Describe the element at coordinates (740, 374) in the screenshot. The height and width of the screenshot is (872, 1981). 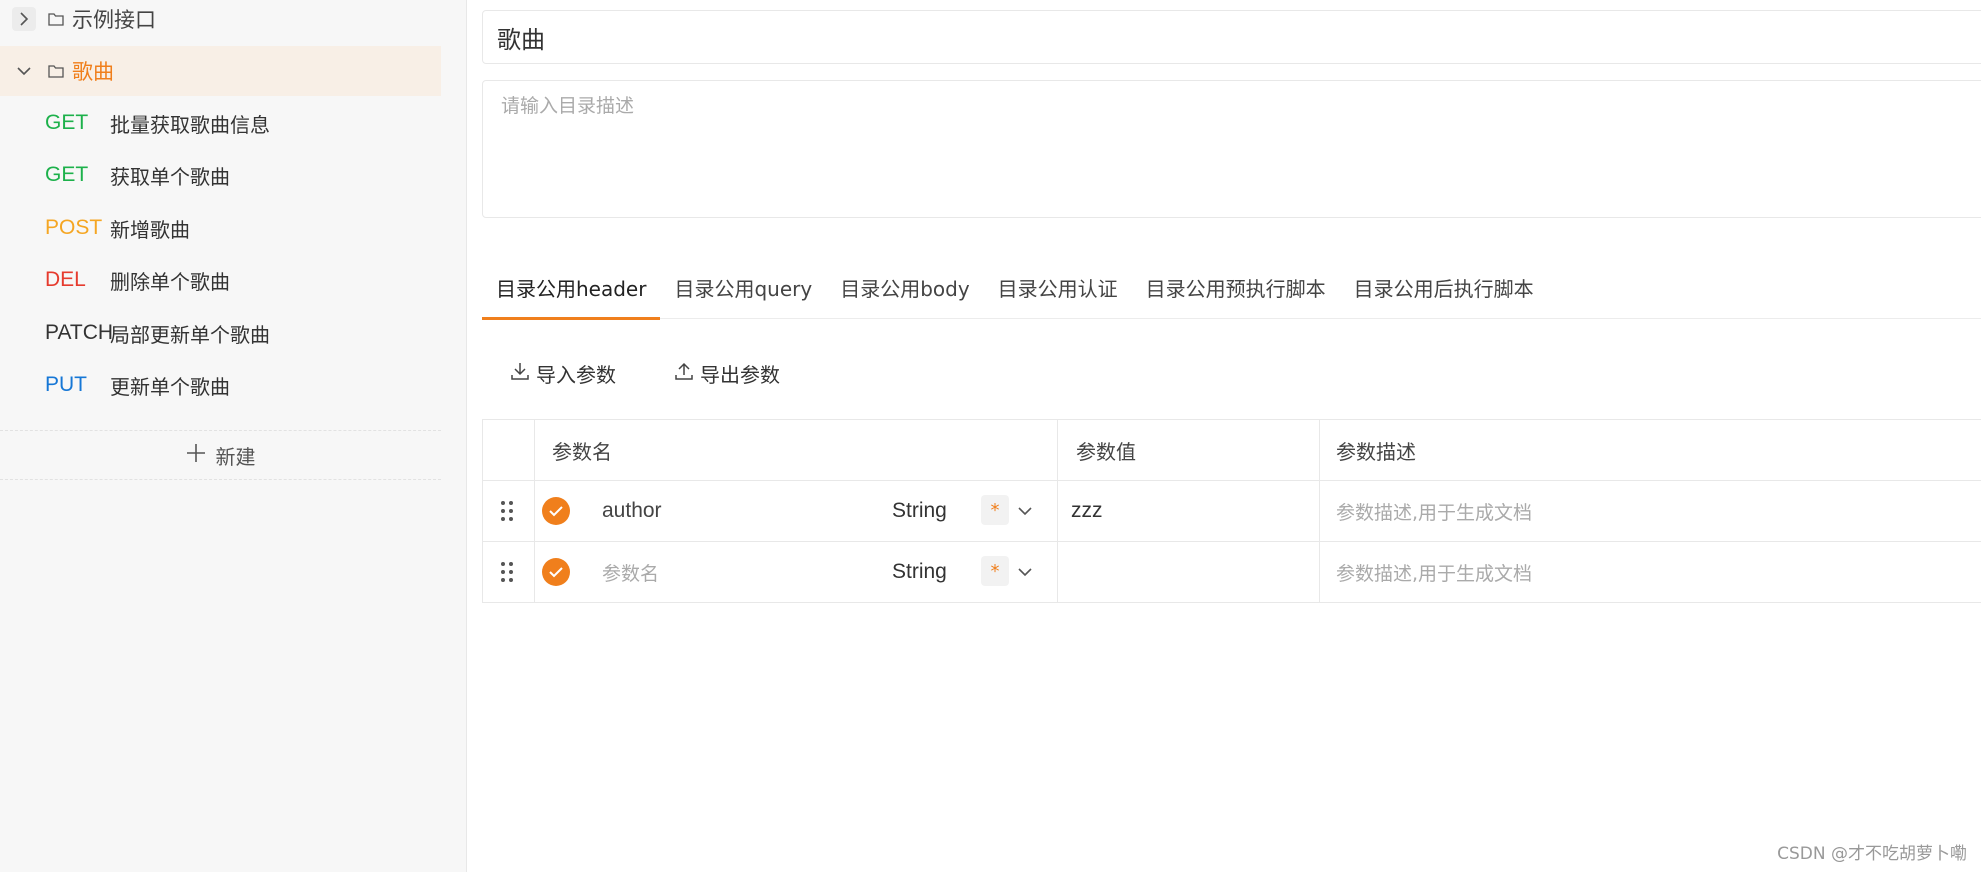
I see `export-label: 导出参数` at that location.